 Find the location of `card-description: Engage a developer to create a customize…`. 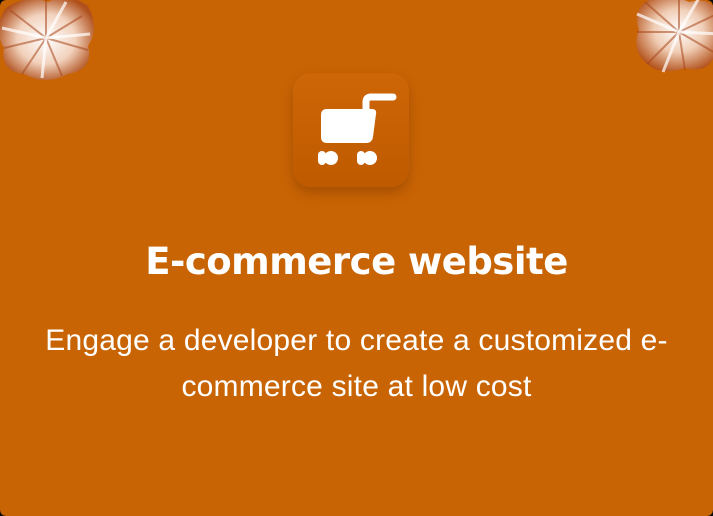

card-description: Engage a developer to create a customize… is located at coordinates (356, 363).